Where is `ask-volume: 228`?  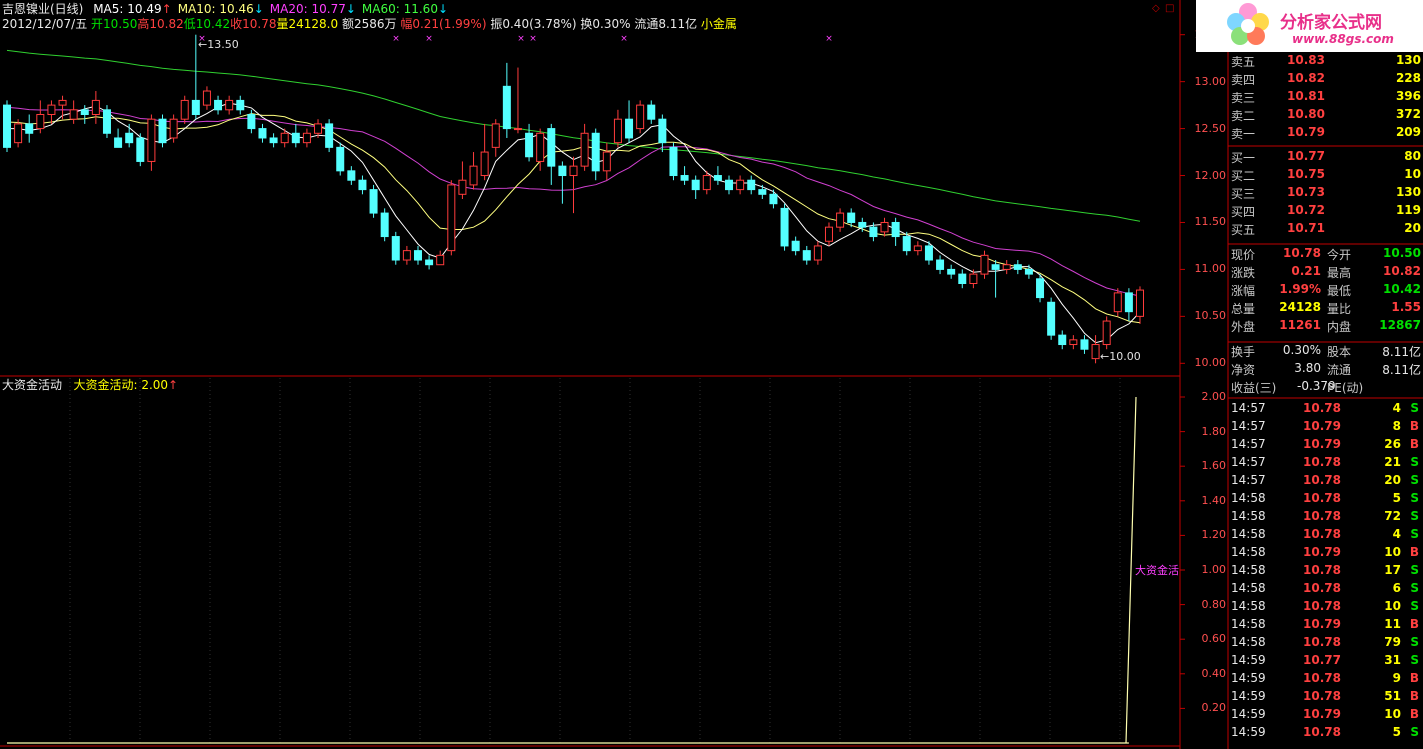
ask-volume: 228 is located at coordinates (1408, 78).